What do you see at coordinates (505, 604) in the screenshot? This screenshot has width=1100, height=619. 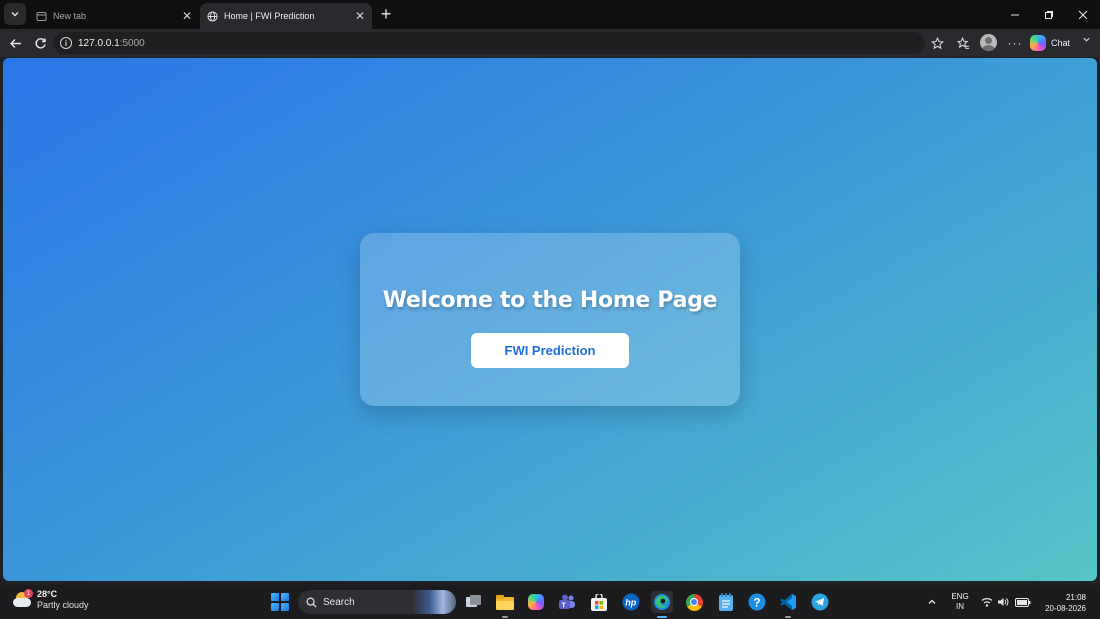 I see `file-explorer-icon` at bounding box center [505, 604].